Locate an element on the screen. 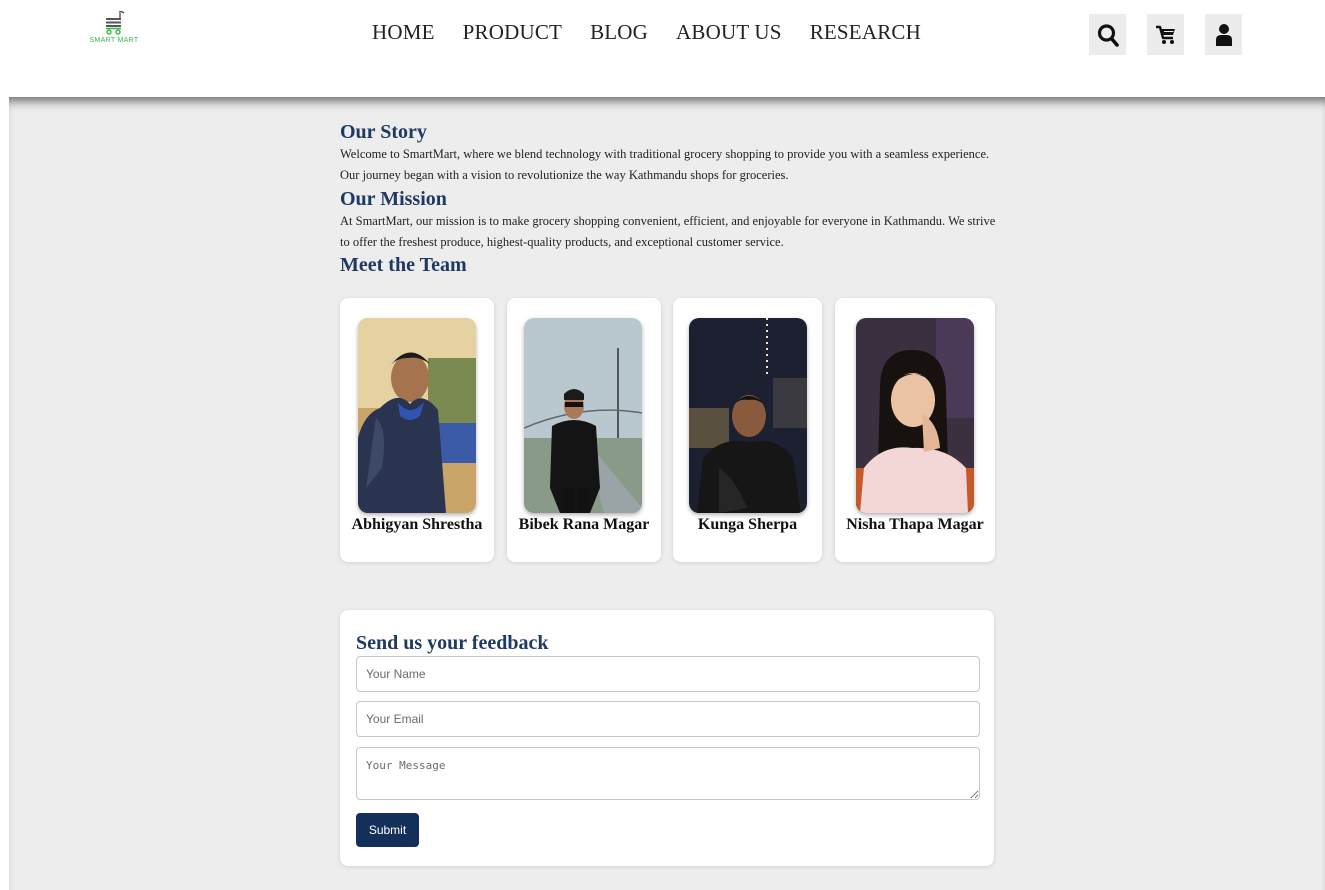 The width and height of the screenshot is (1325, 890). member-name: Nisha Thapa Magar is located at coordinates (915, 524).